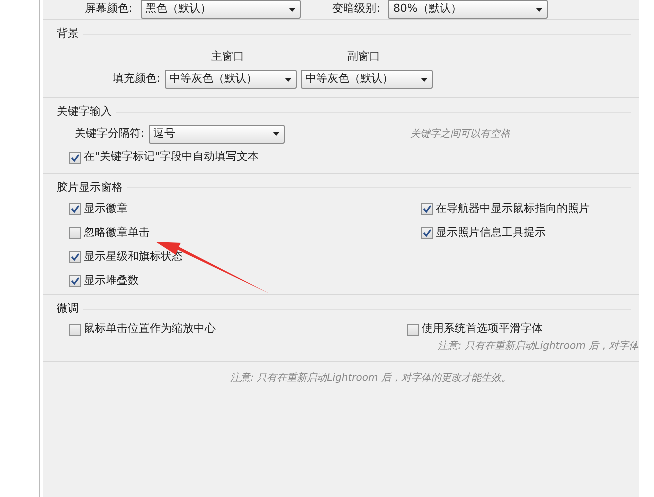 The image size is (654, 497). What do you see at coordinates (111, 280) in the screenshot?
I see `checkbox-label: 显示堆叠数` at bounding box center [111, 280].